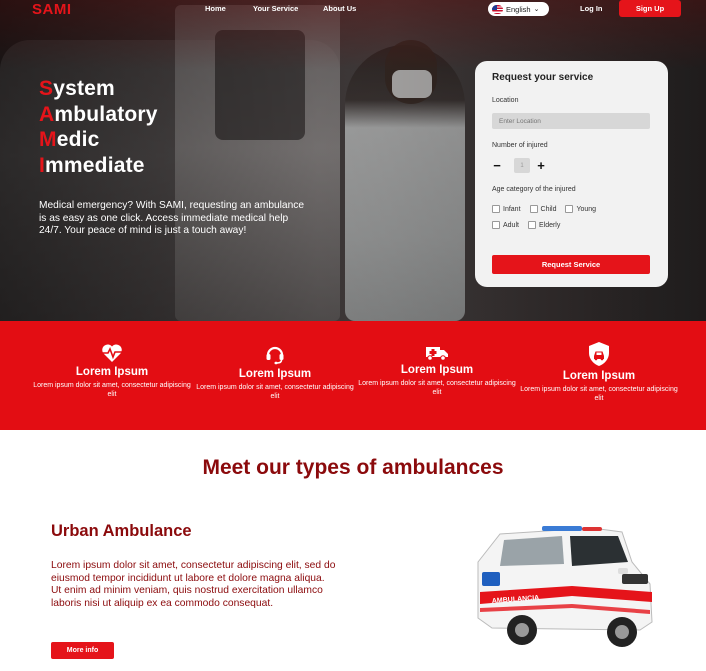  Describe the element at coordinates (48, 139) in the screenshot. I see `headline-initial: M` at that location.